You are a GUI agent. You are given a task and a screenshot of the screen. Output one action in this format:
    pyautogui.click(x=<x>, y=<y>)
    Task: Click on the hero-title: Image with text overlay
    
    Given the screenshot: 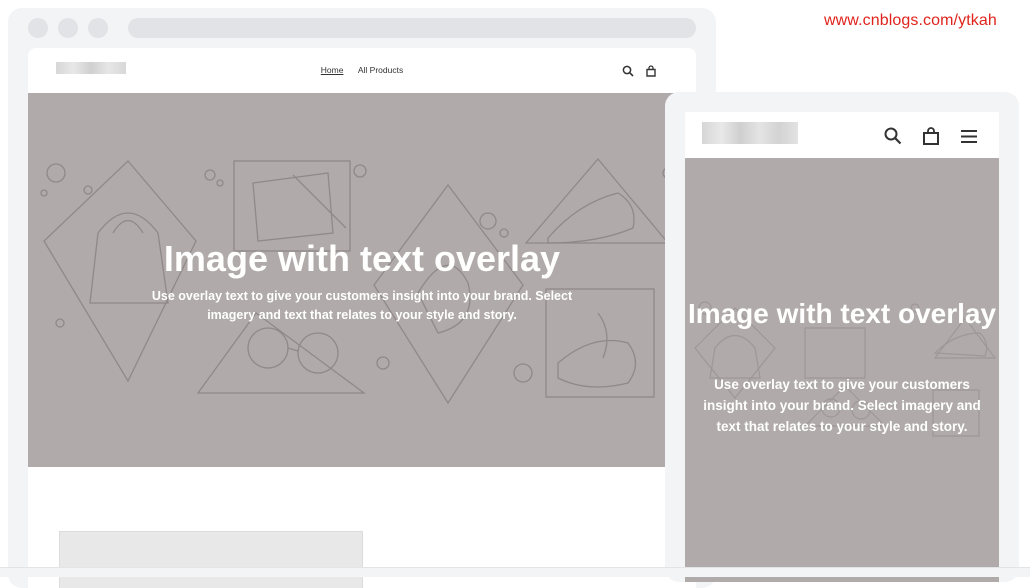 What is the action you would take?
    pyautogui.click(x=362, y=258)
    